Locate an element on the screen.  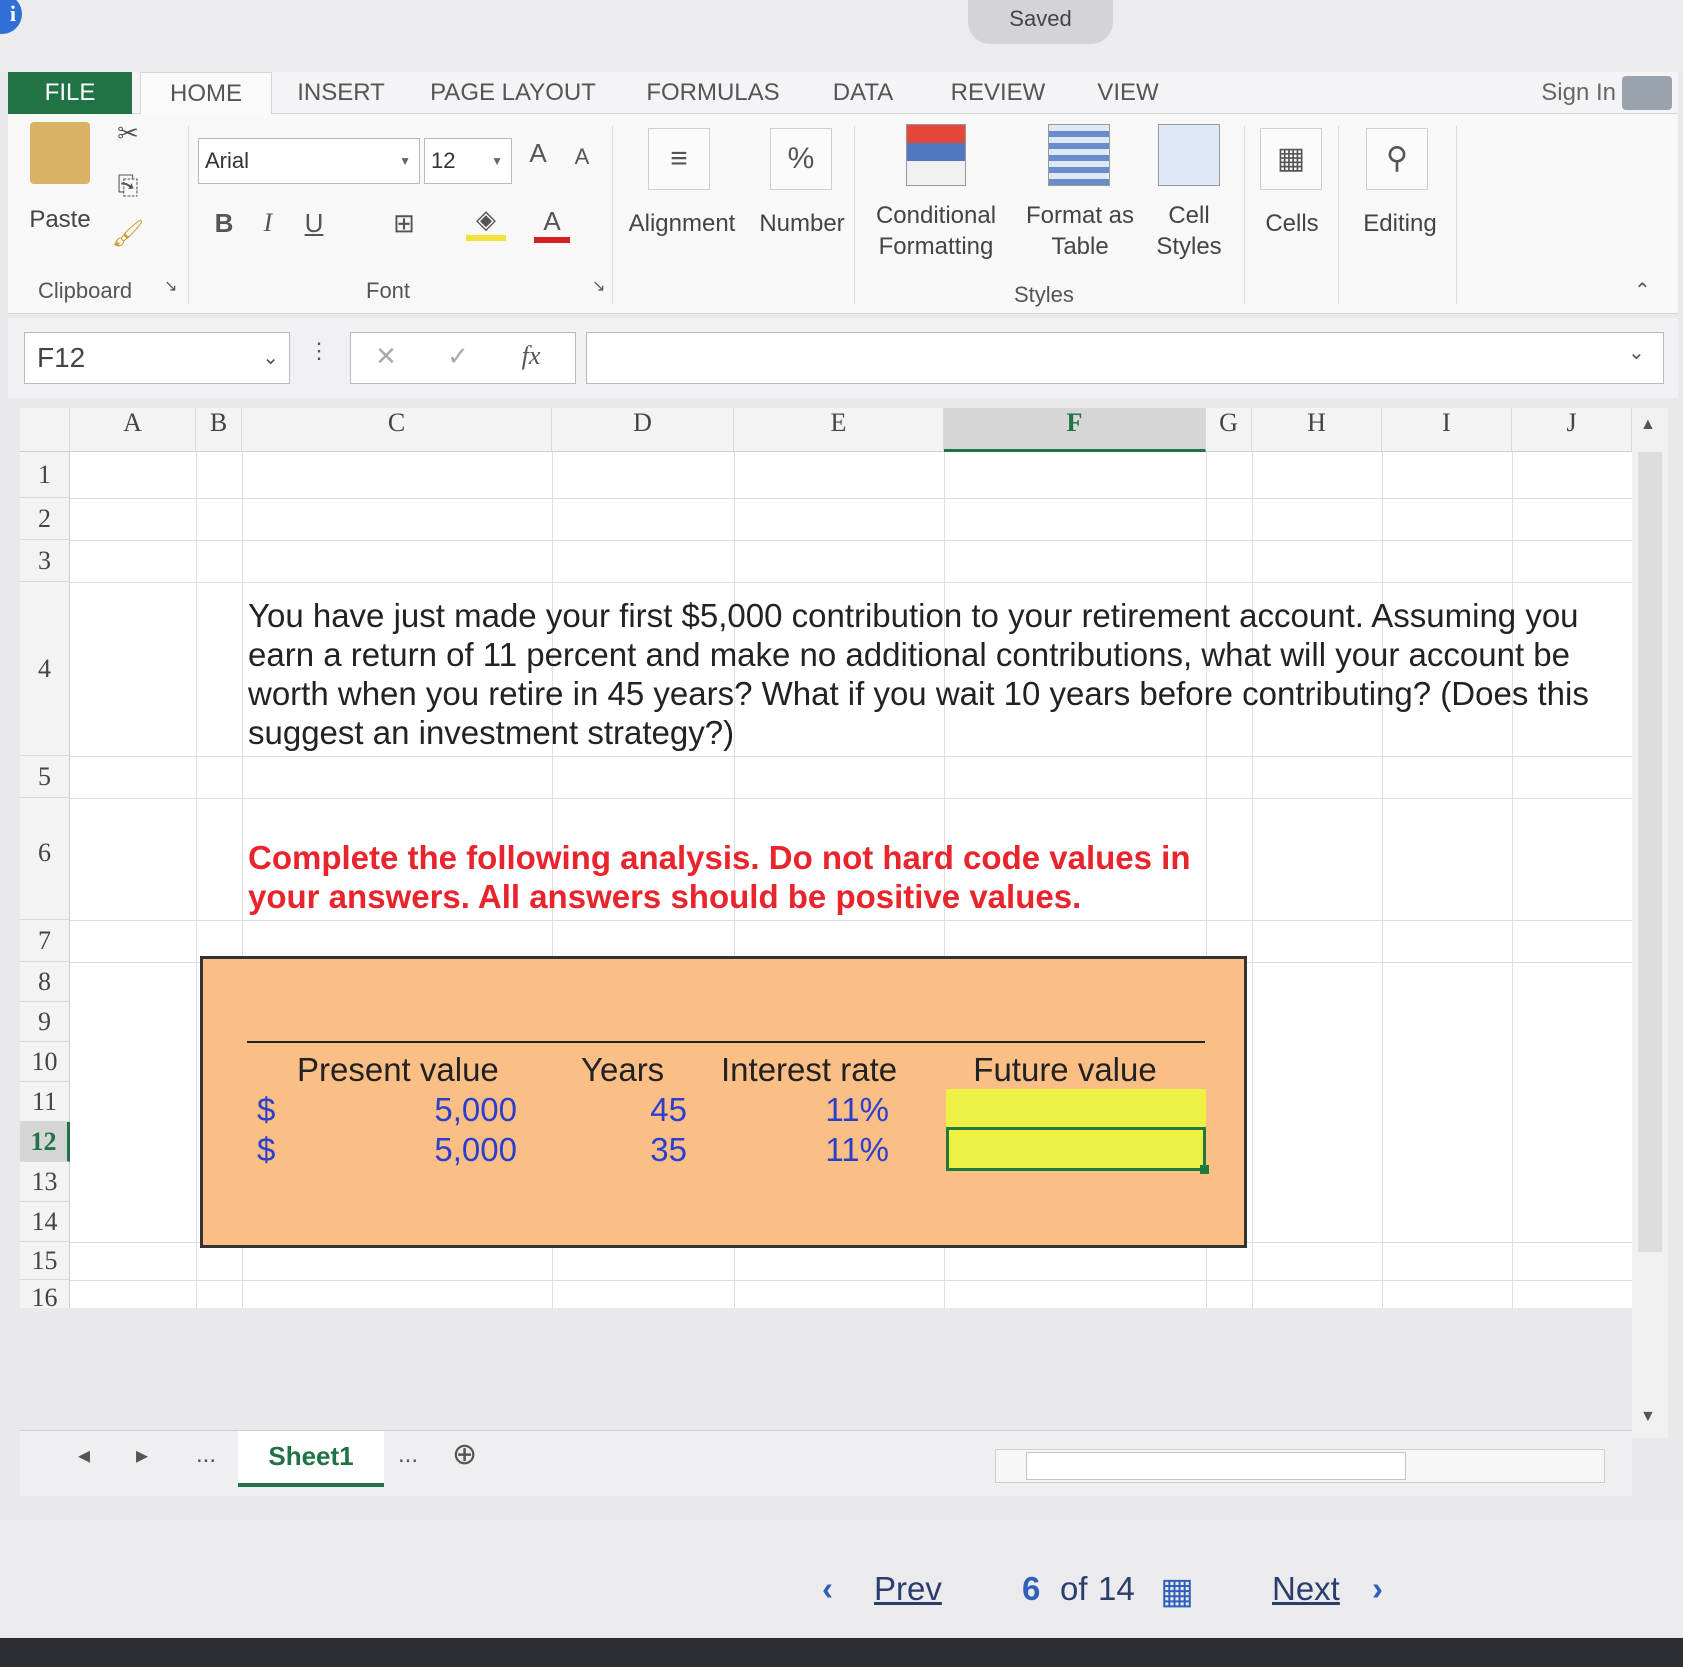
scroll-up-icon: ▲ is located at coordinates (1648, 425).